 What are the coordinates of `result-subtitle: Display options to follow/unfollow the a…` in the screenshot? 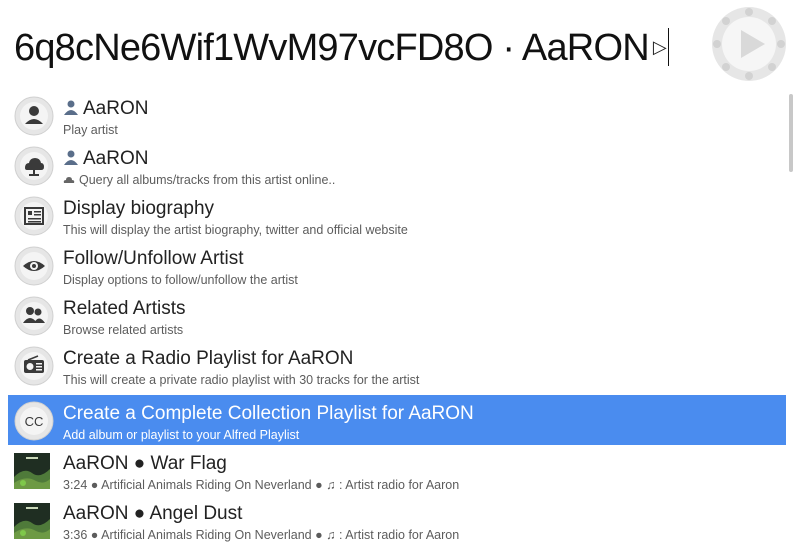 It's located at (180, 280).